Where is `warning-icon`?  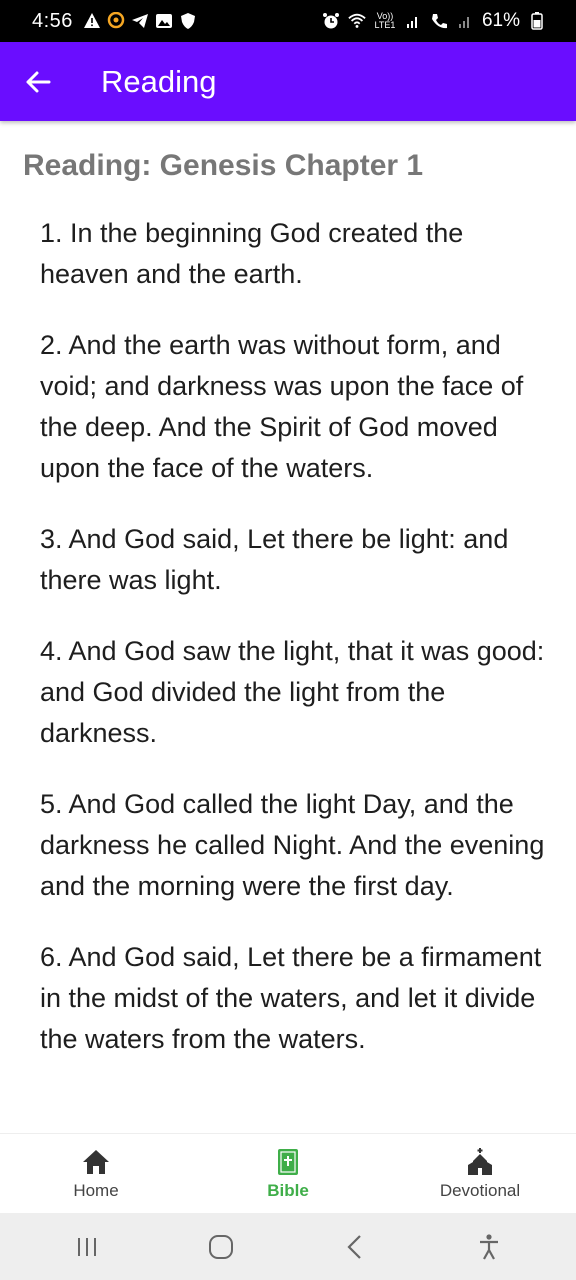
warning-icon is located at coordinates (92, 21).